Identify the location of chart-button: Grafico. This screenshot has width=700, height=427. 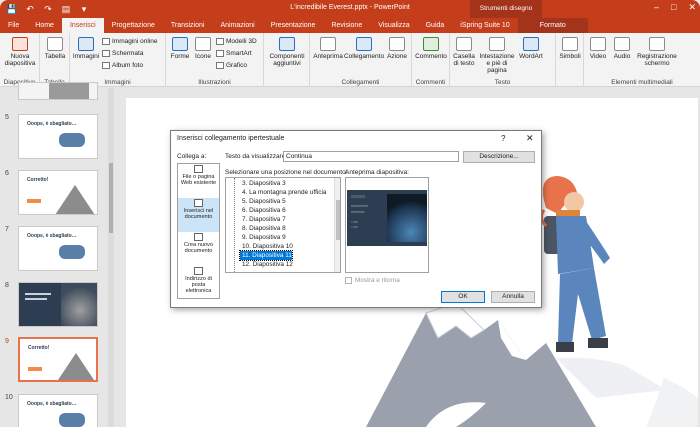
(231, 65).